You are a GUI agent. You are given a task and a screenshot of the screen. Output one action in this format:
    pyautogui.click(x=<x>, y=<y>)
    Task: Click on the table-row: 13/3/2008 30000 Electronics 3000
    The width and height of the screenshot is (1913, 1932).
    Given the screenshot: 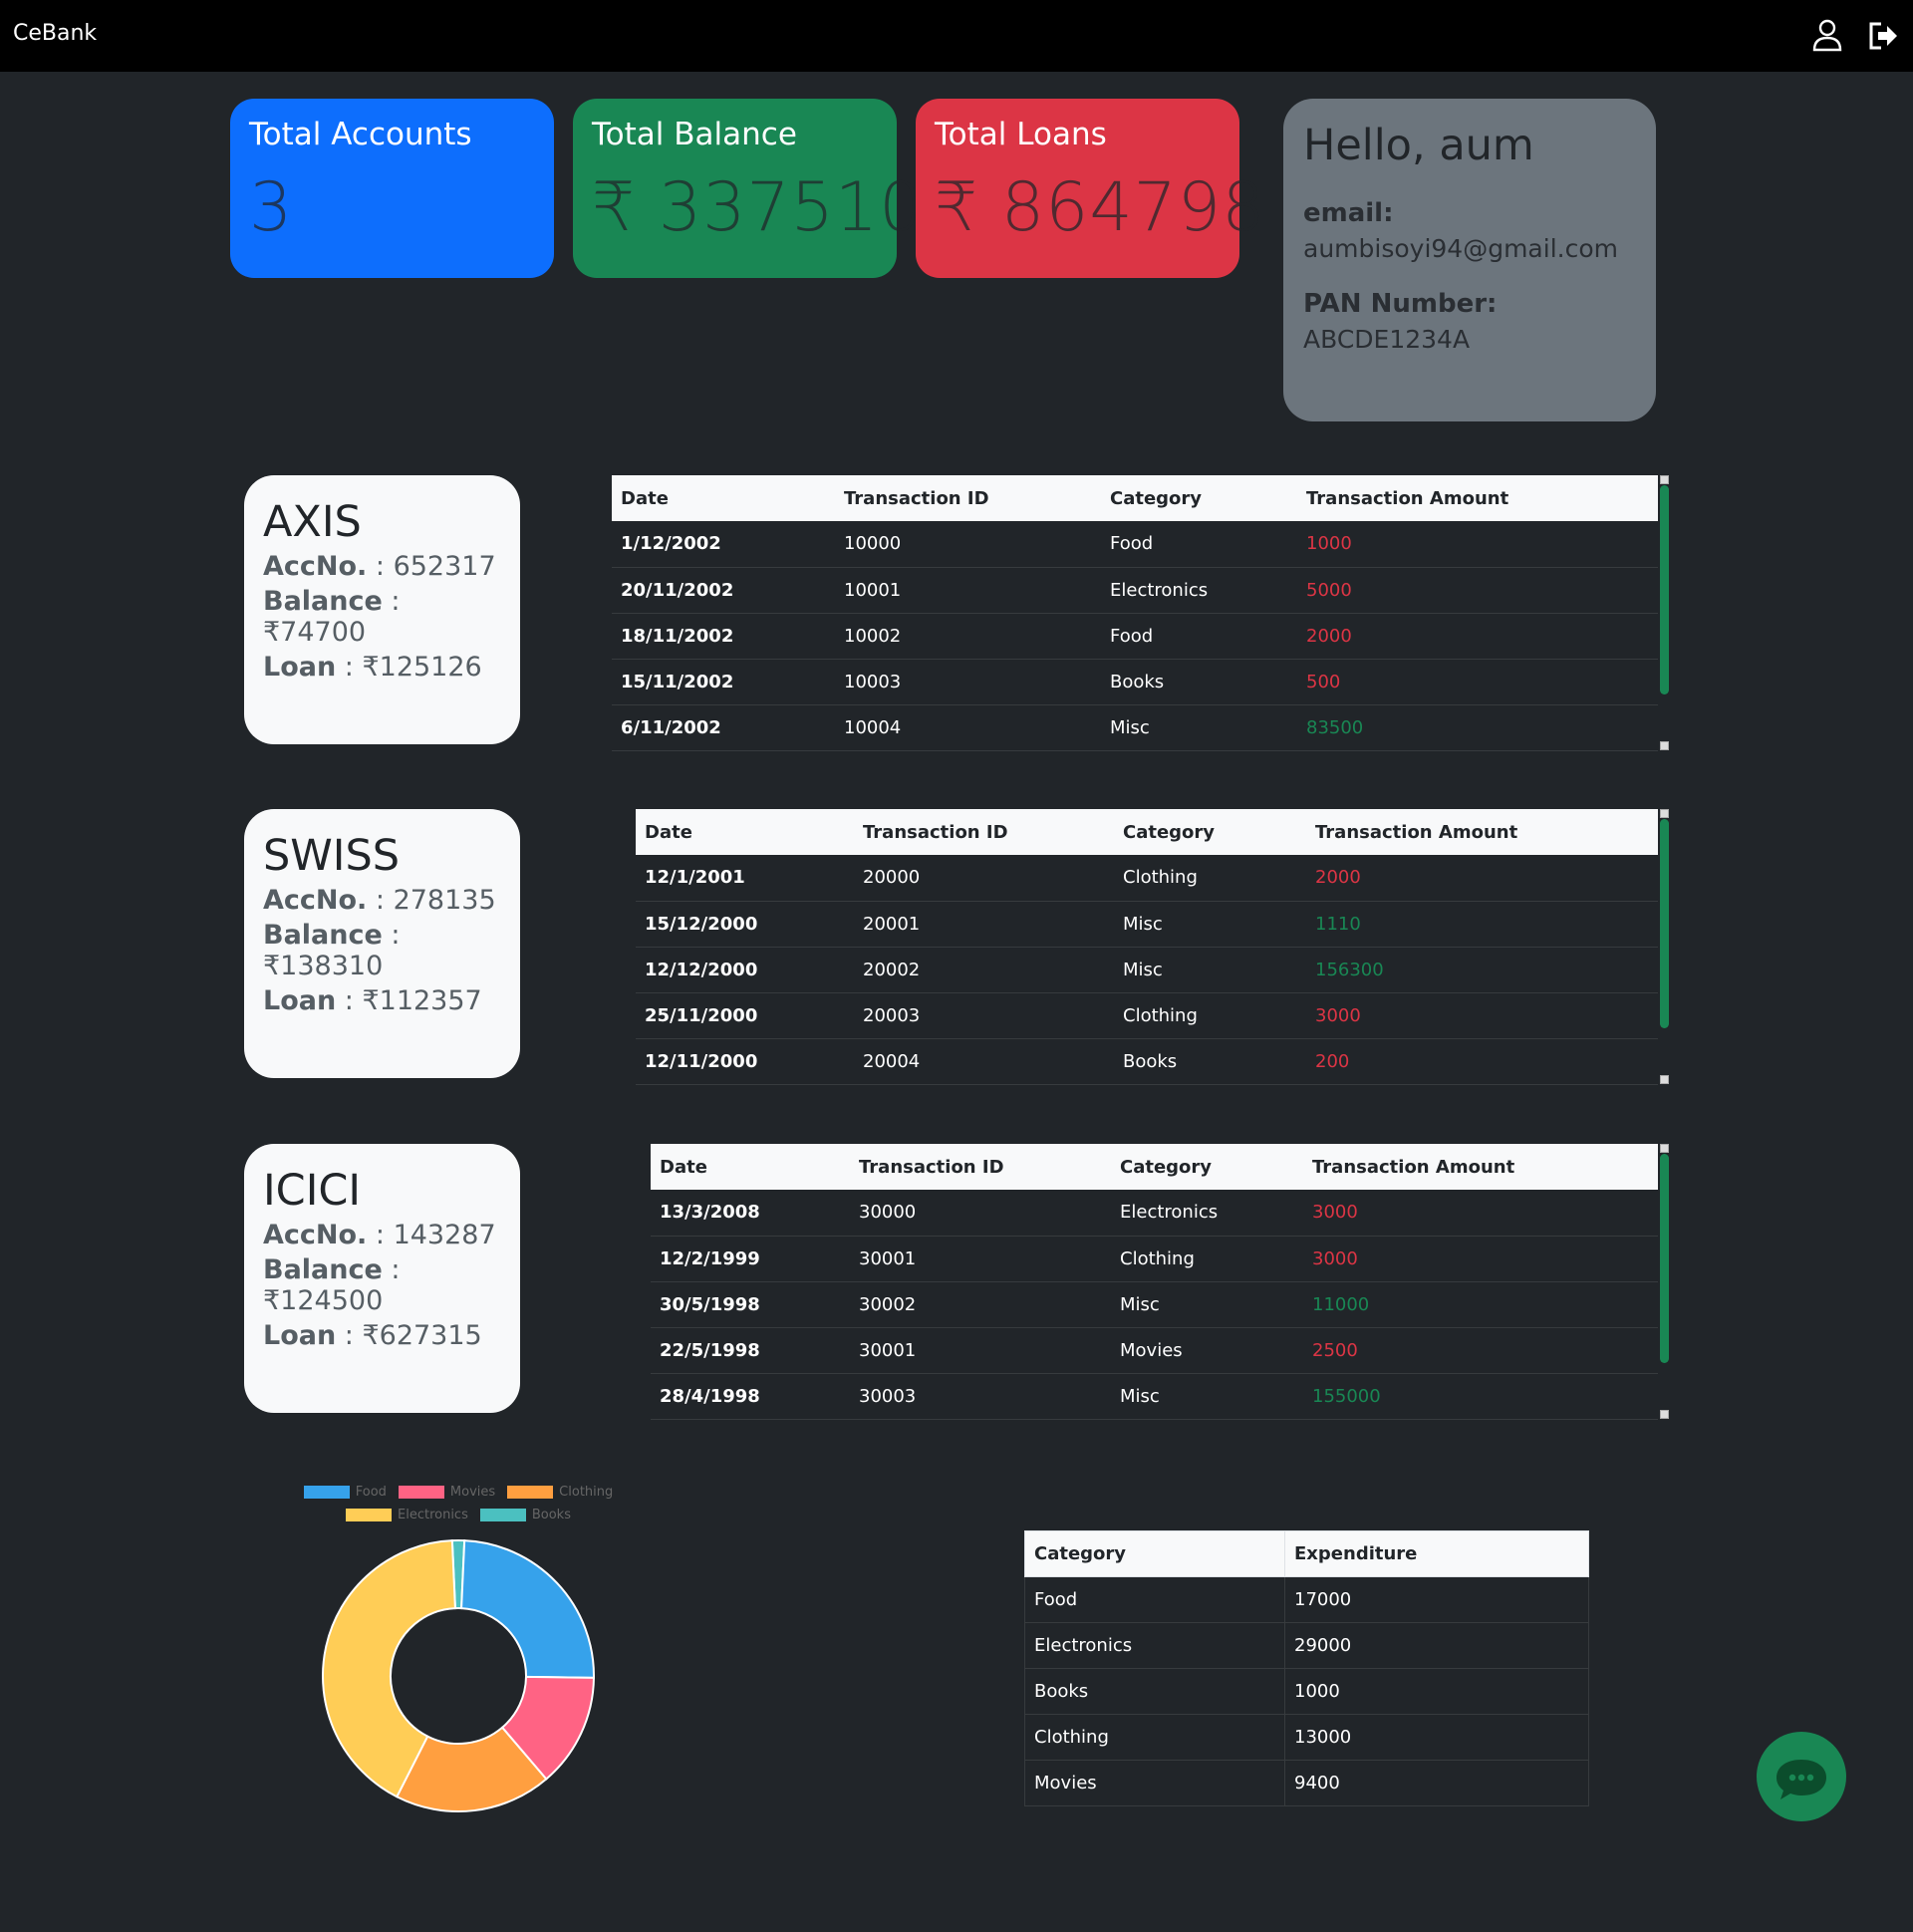 What is the action you would take?
    pyautogui.click(x=1154, y=1213)
    